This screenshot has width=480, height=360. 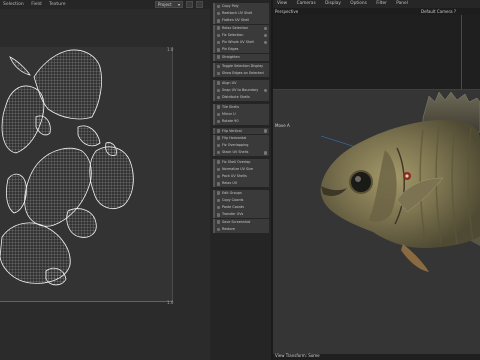 I want to click on palette-item: Edit Groups, so click(x=241, y=193).